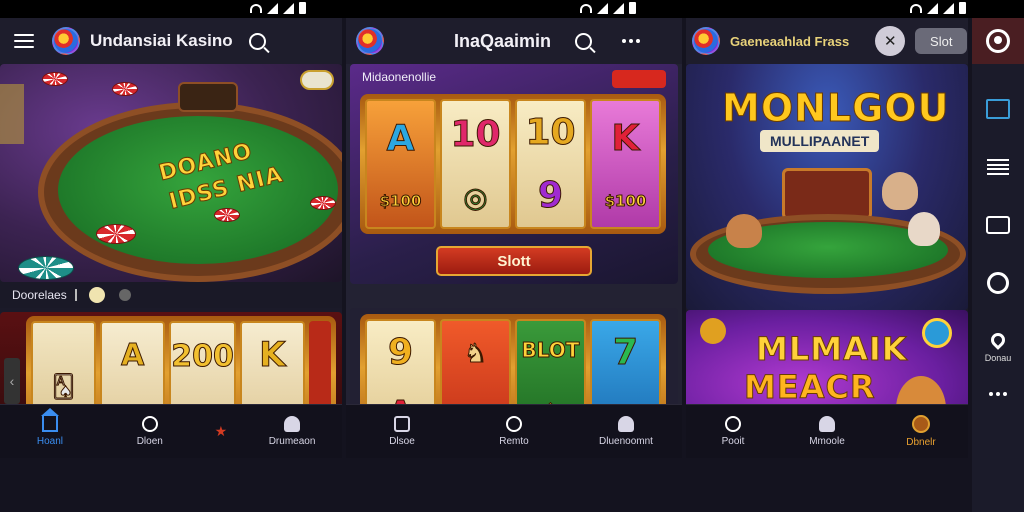 This screenshot has width=1024, height=512. I want to click on card-label: Midaonenollie, so click(399, 77).